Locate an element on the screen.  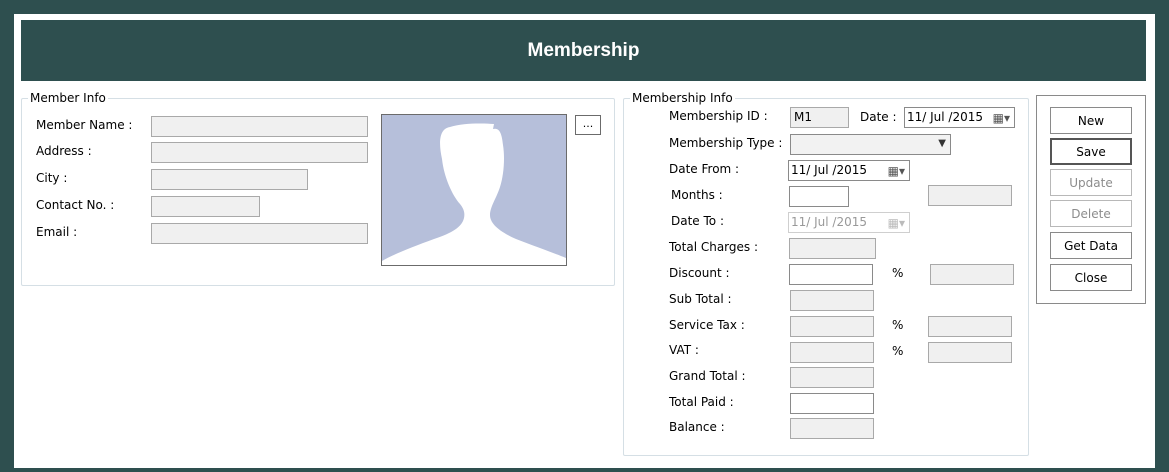
months-label: Months : is located at coordinates (697, 195).